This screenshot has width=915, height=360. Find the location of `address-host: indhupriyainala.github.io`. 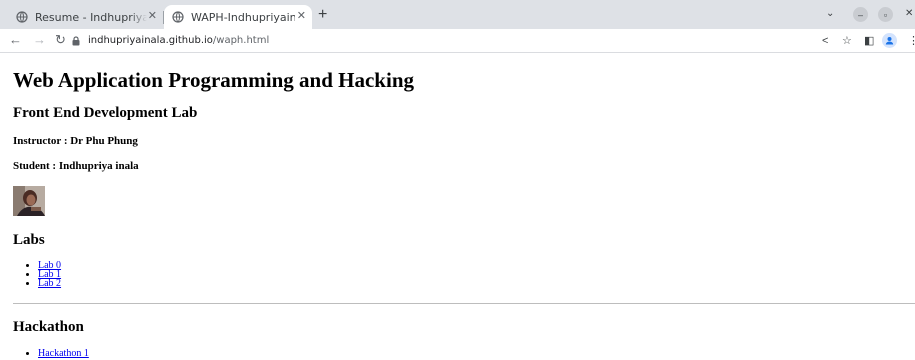

address-host: indhupriyainala.github.io is located at coordinates (150, 40).